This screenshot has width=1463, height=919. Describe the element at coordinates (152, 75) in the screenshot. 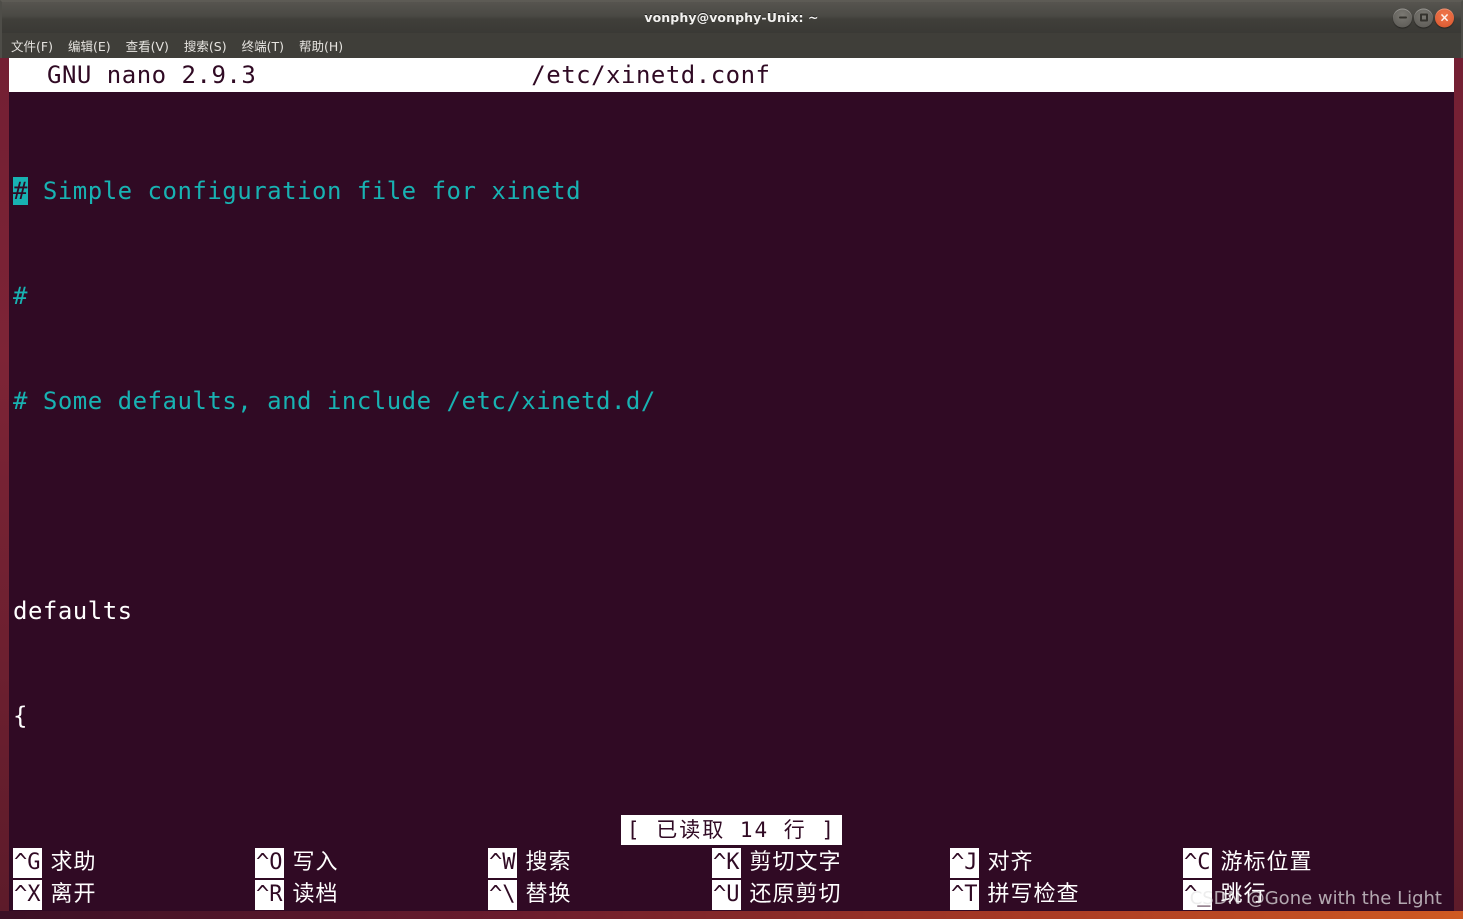

I see `nano-version-label: GNU nano 2.9.3` at that location.